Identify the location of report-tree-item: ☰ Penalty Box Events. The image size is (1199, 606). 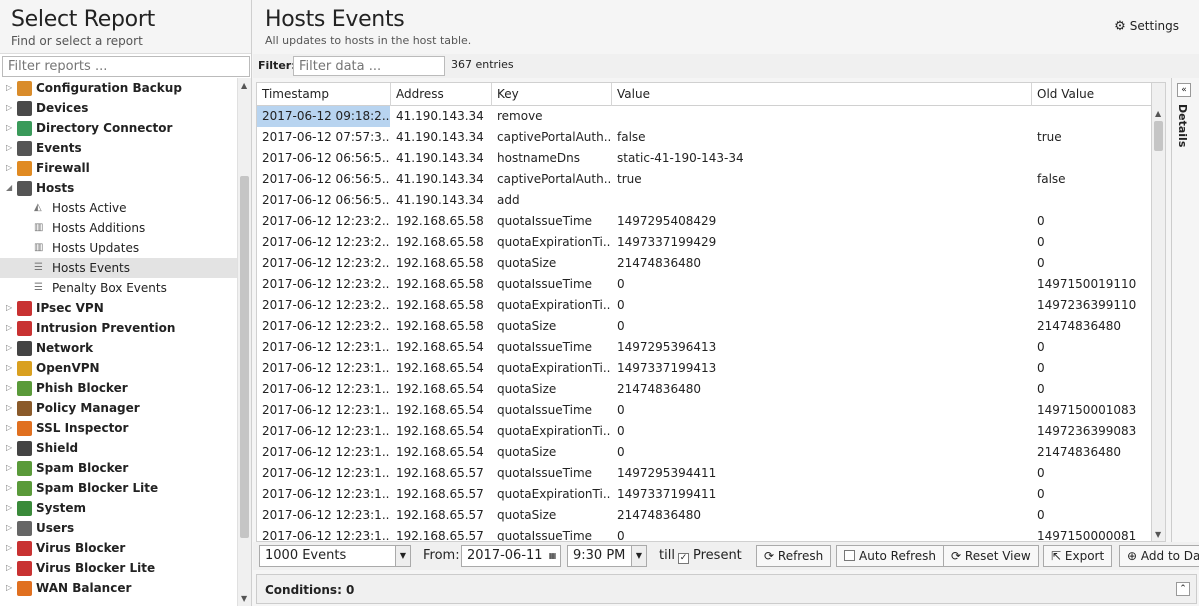
(118, 288).